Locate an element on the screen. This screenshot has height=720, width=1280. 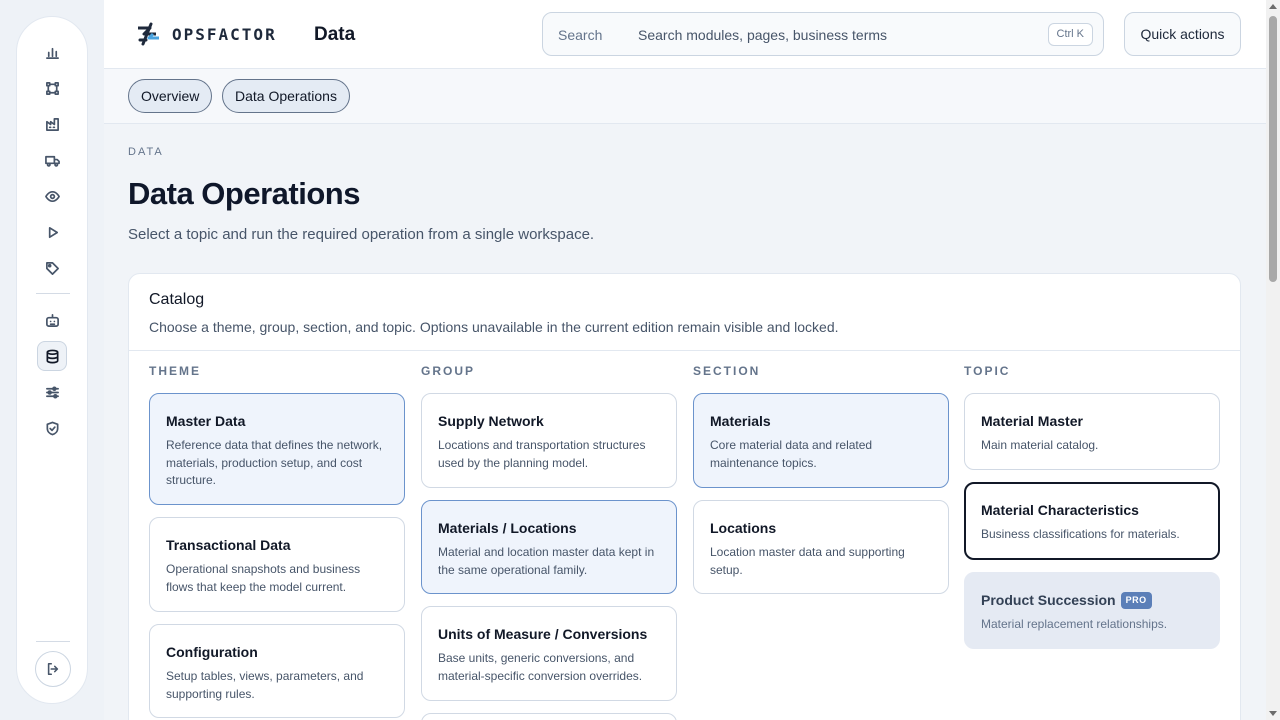
search-label: Search is located at coordinates (580, 35).